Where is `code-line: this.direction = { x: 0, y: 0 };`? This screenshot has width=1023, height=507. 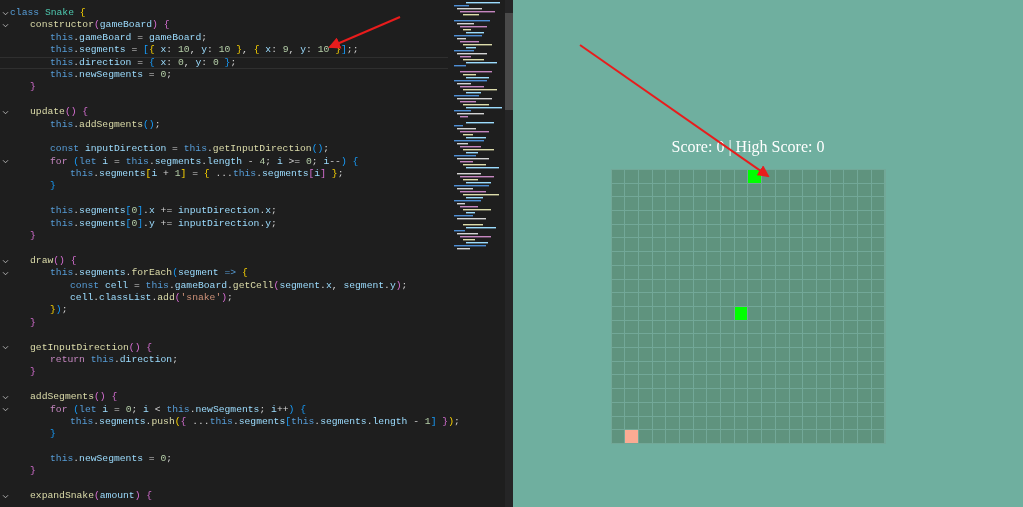
code-line: this.direction = { x: 0, y: 0 }; is located at coordinates (143, 62).